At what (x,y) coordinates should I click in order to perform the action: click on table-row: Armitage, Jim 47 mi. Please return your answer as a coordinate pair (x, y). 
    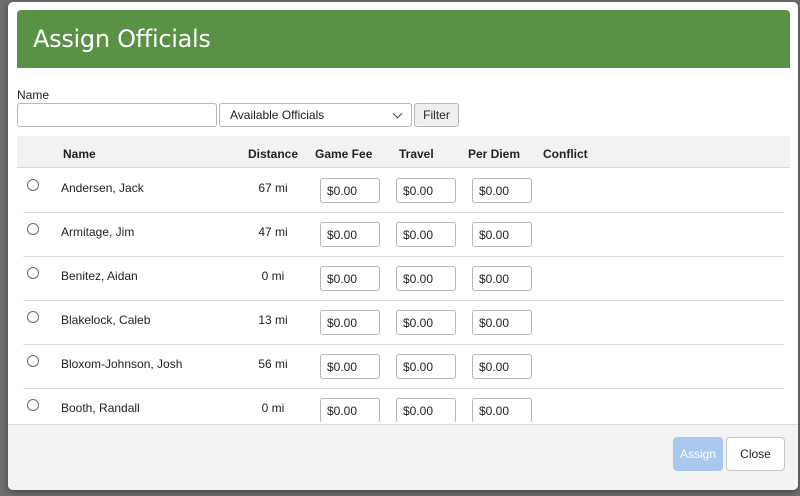
    Looking at the image, I should click on (403, 235).